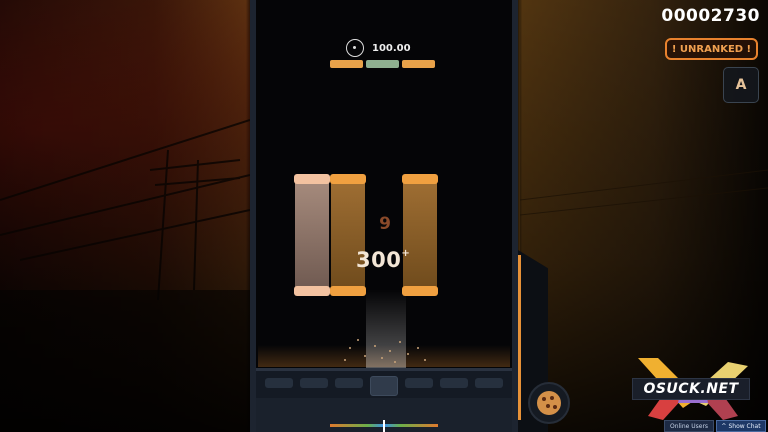  Describe the element at coordinates (744, 426) in the screenshot. I see `show-chat-label: Show Chat` at that location.